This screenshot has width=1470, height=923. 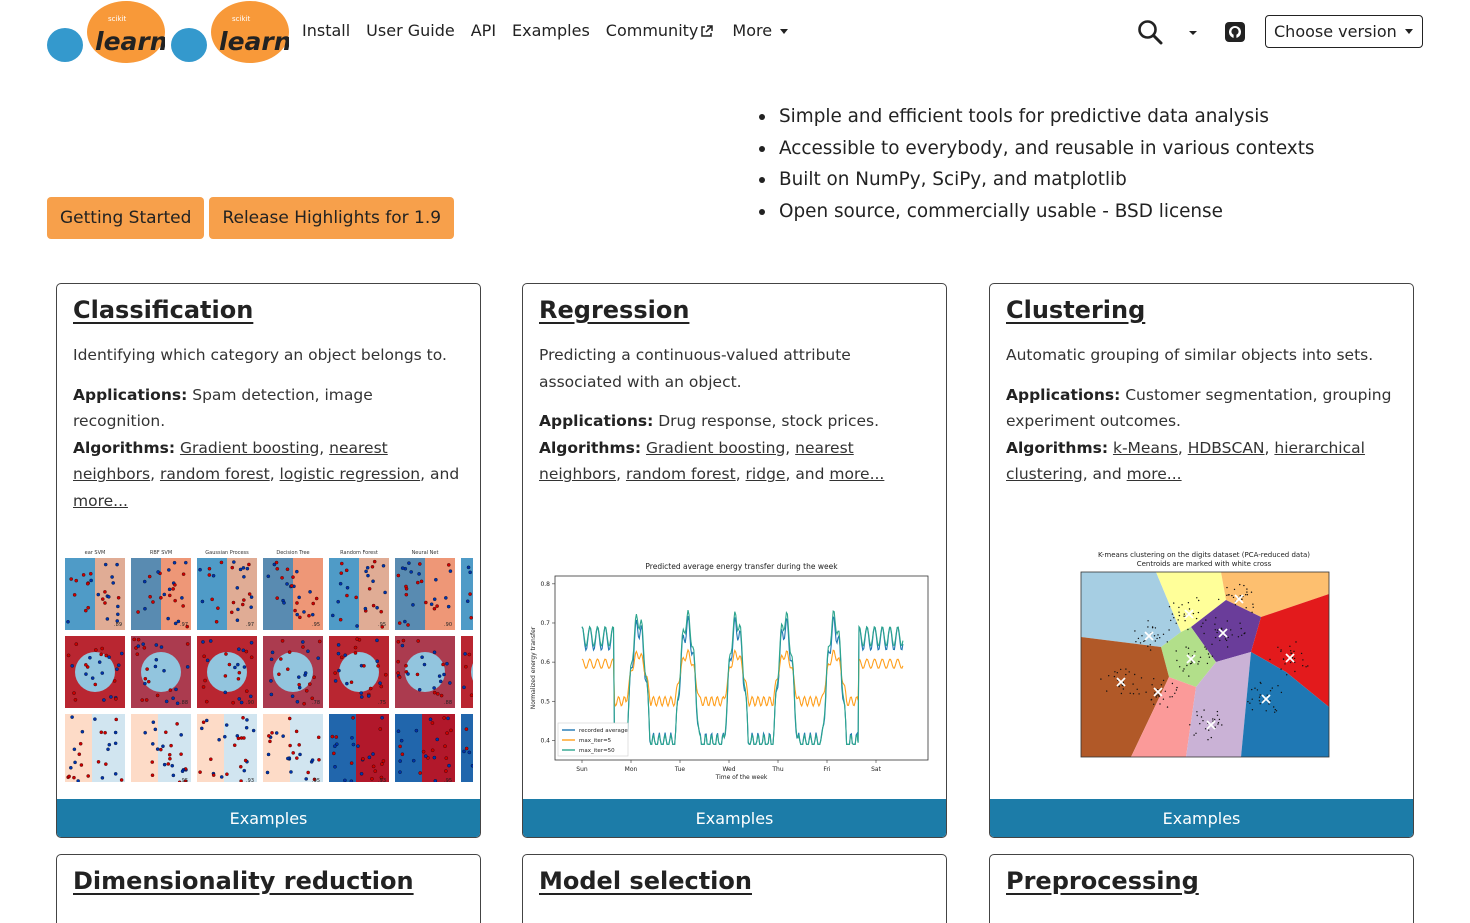 I want to click on y-tick-label: 0.8, so click(x=545, y=584).